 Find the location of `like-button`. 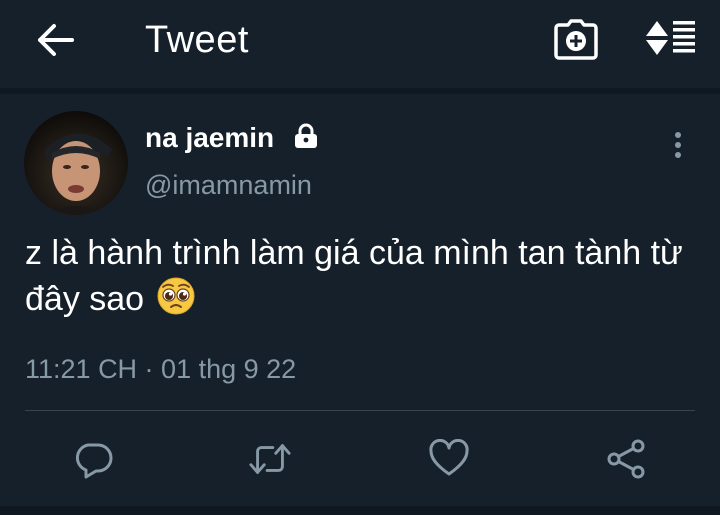

like-button is located at coordinates (449, 459).